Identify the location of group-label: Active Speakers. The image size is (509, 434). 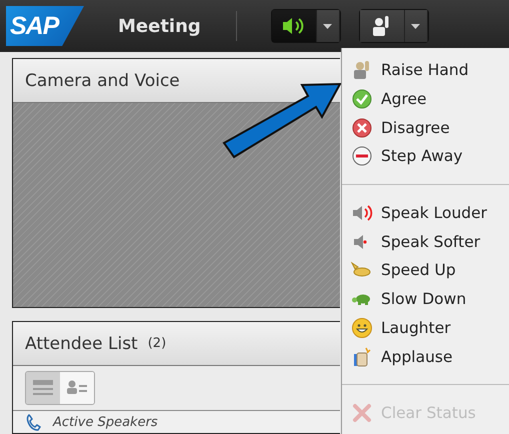
(105, 422).